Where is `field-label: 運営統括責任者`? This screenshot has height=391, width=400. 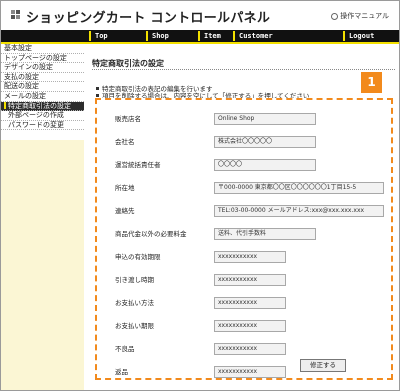 field-label: 運営統括責任者 is located at coordinates (138, 165).